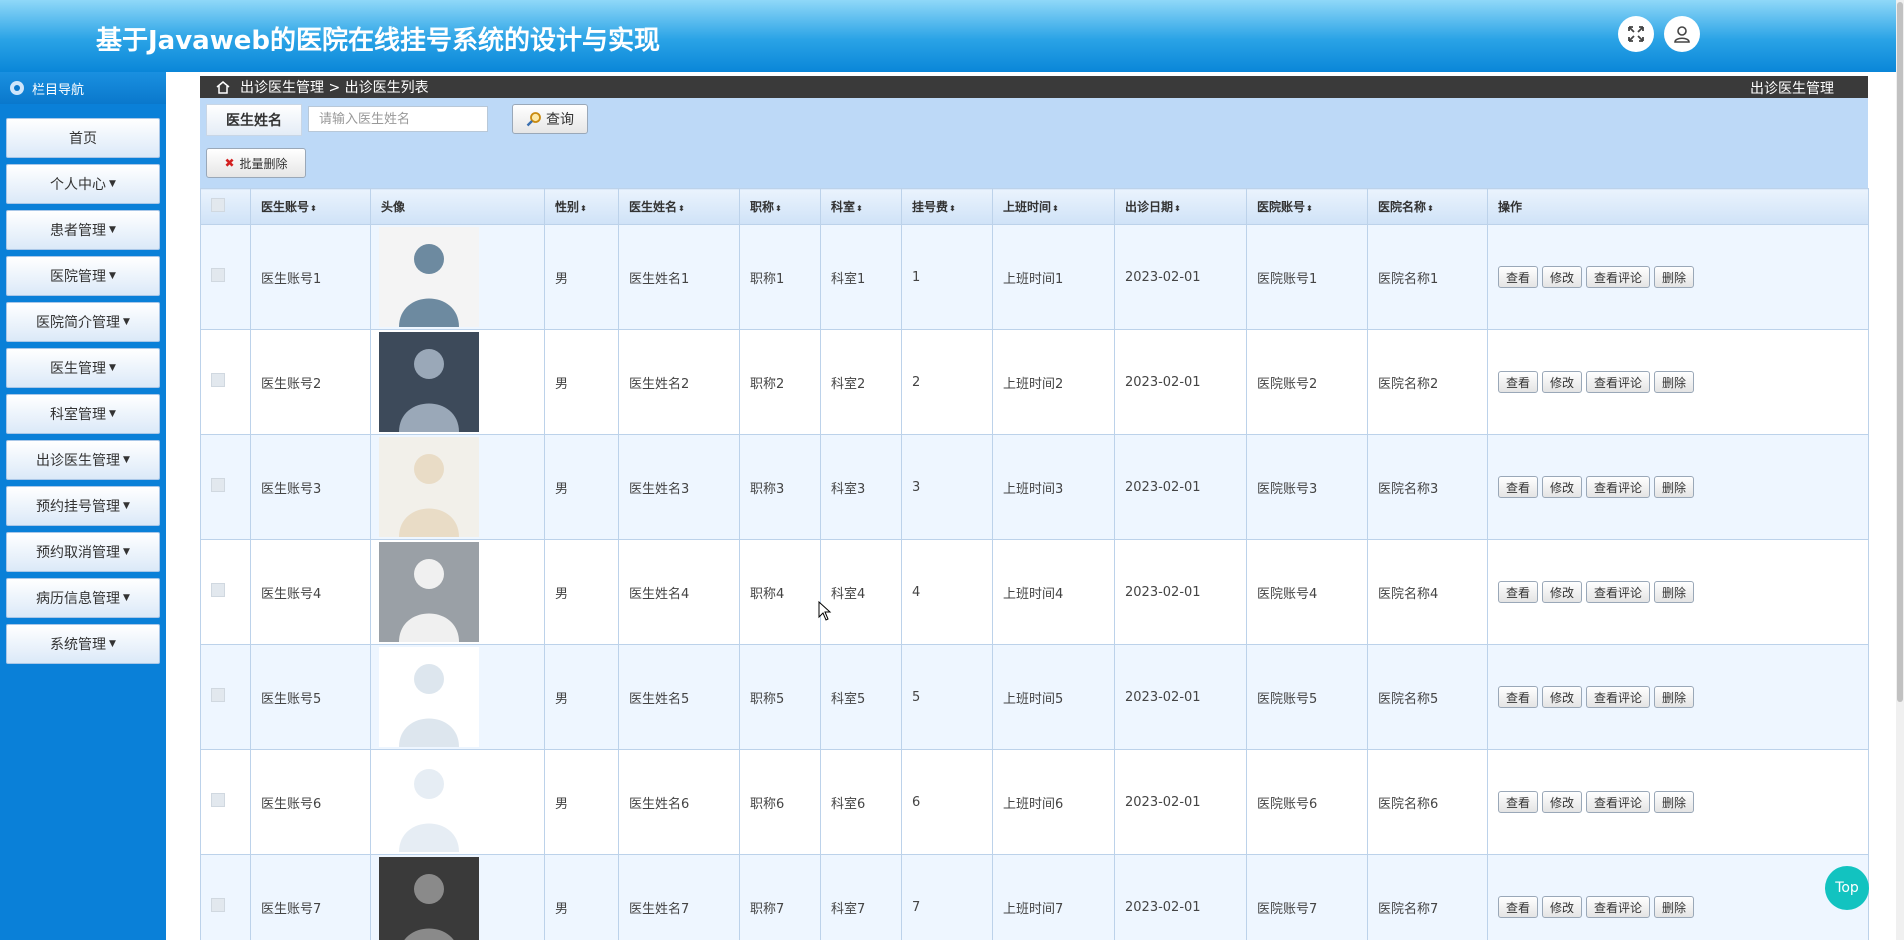 This screenshot has height=940, width=1904. Describe the element at coordinates (1900, 352) in the screenshot. I see `scrollbar-thumb` at that location.